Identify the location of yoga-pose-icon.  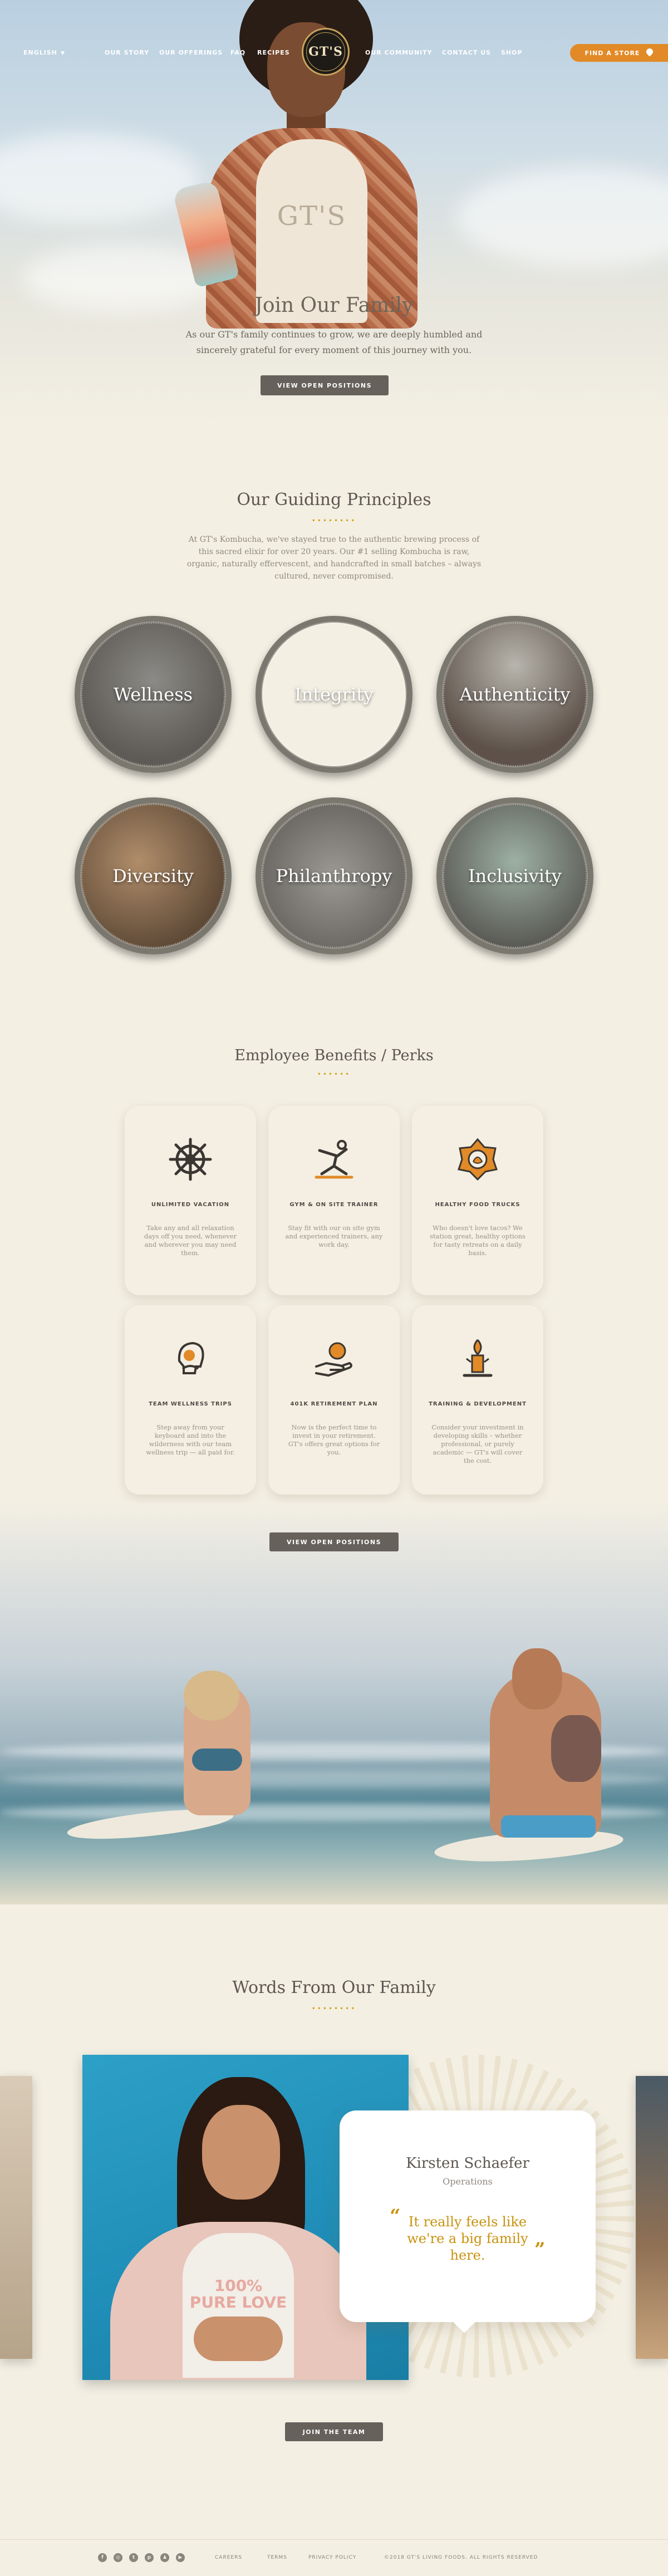
(334, 1159).